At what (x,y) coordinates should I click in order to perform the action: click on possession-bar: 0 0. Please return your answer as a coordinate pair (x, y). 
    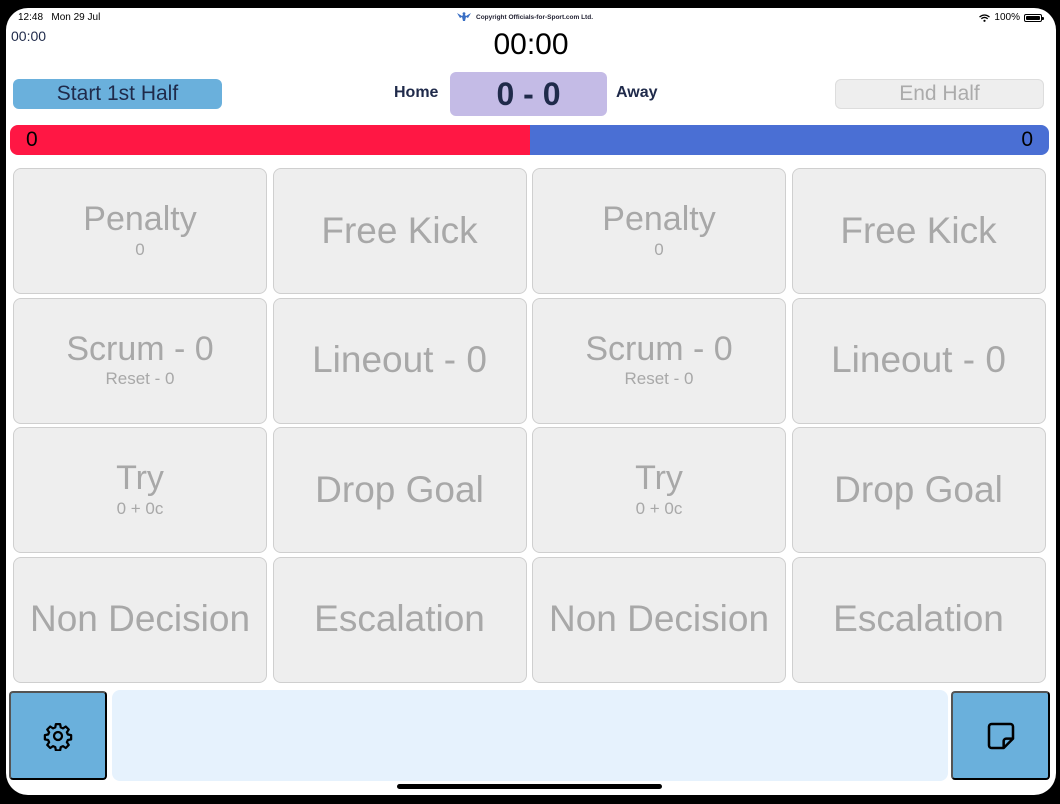
    Looking at the image, I should click on (529, 140).